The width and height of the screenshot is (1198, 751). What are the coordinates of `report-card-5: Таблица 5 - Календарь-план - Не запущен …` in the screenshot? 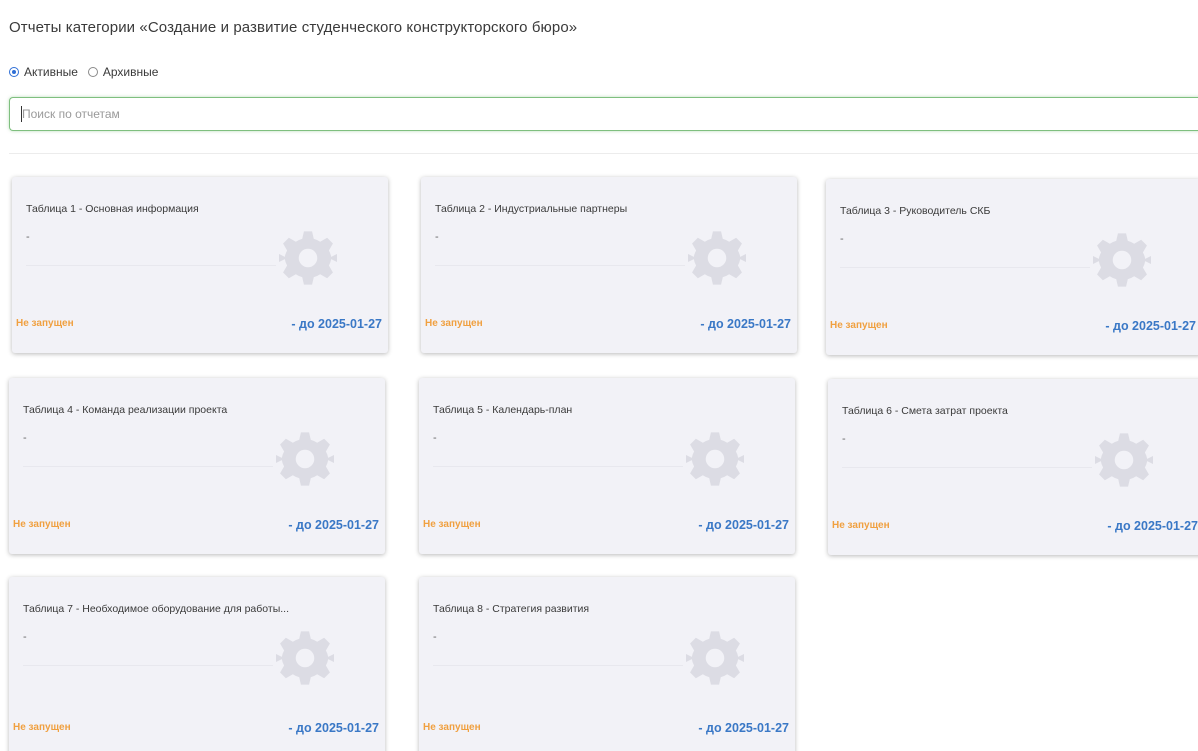 It's located at (607, 466).